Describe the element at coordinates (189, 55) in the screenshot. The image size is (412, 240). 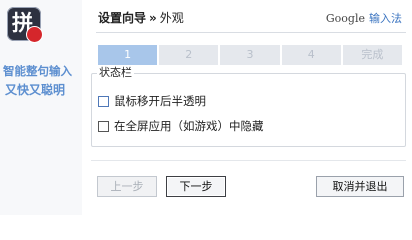
I see `step-2: 2` at that location.